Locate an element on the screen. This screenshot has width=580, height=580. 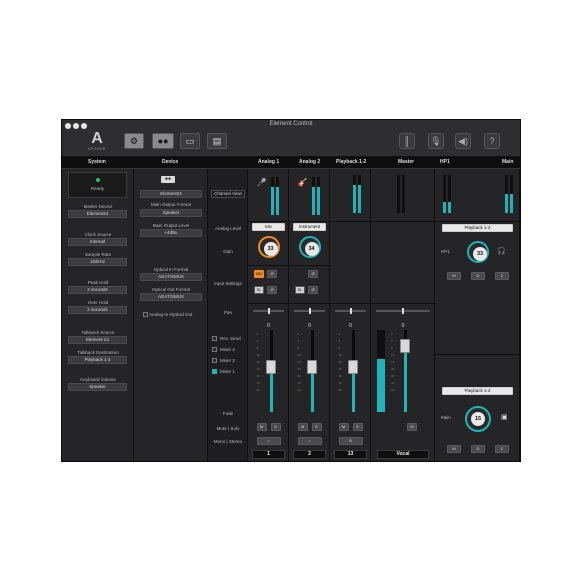
settings-tab-button: ⚙ is located at coordinates (134, 141).